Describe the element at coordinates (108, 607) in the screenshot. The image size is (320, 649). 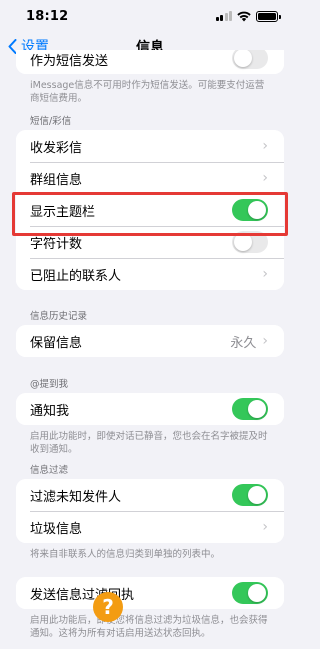
I see `help-watermark-icon: ?` at that location.